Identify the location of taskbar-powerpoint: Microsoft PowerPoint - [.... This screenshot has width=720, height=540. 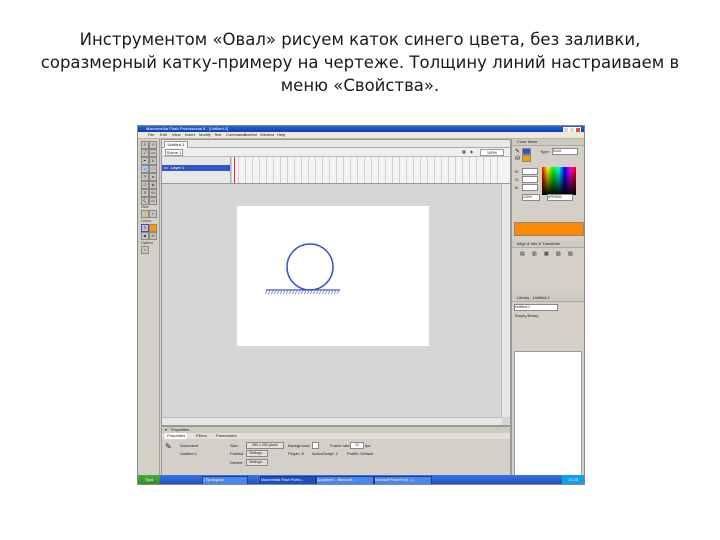
(403, 480).